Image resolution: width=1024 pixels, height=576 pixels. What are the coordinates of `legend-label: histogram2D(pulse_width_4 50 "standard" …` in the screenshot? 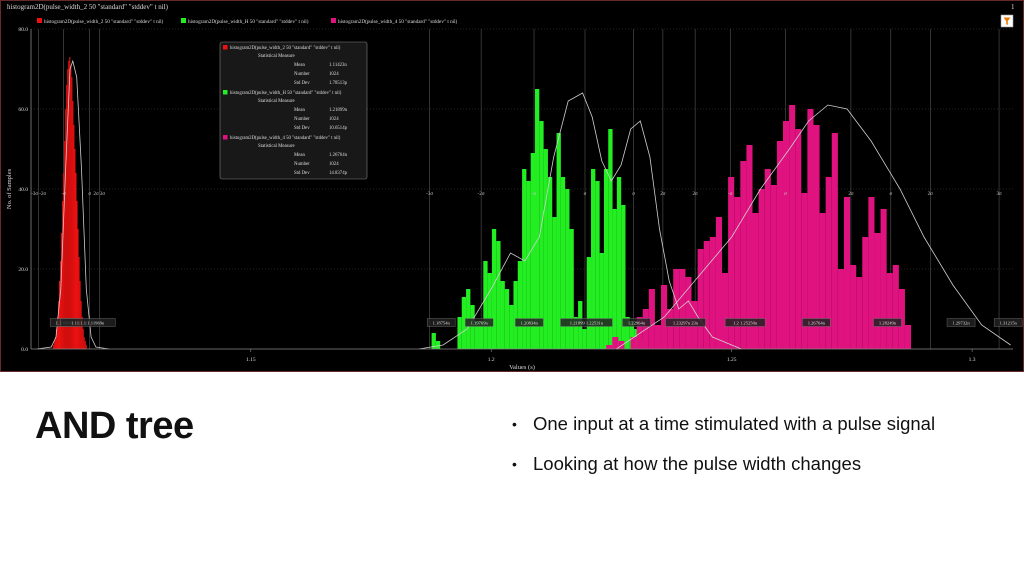 It's located at (398, 21).